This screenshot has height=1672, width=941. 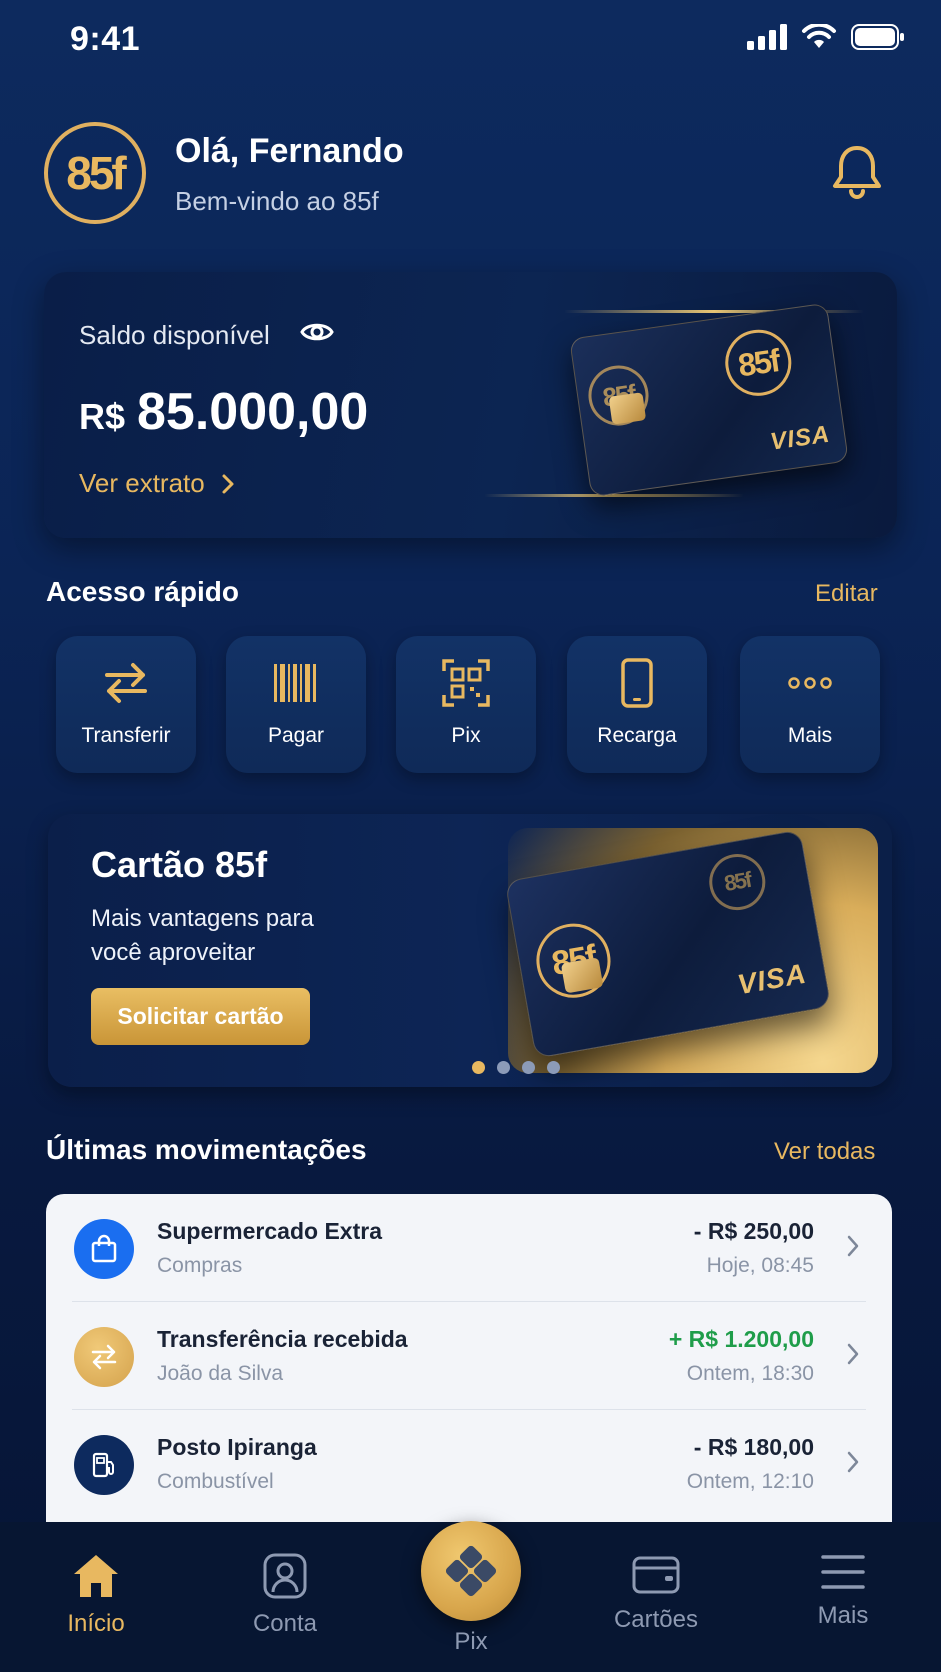 What do you see at coordinates (126, 735) in the screenshot?
I see `quick-transfer-label: Transferir` at bounding box center [126, 735].